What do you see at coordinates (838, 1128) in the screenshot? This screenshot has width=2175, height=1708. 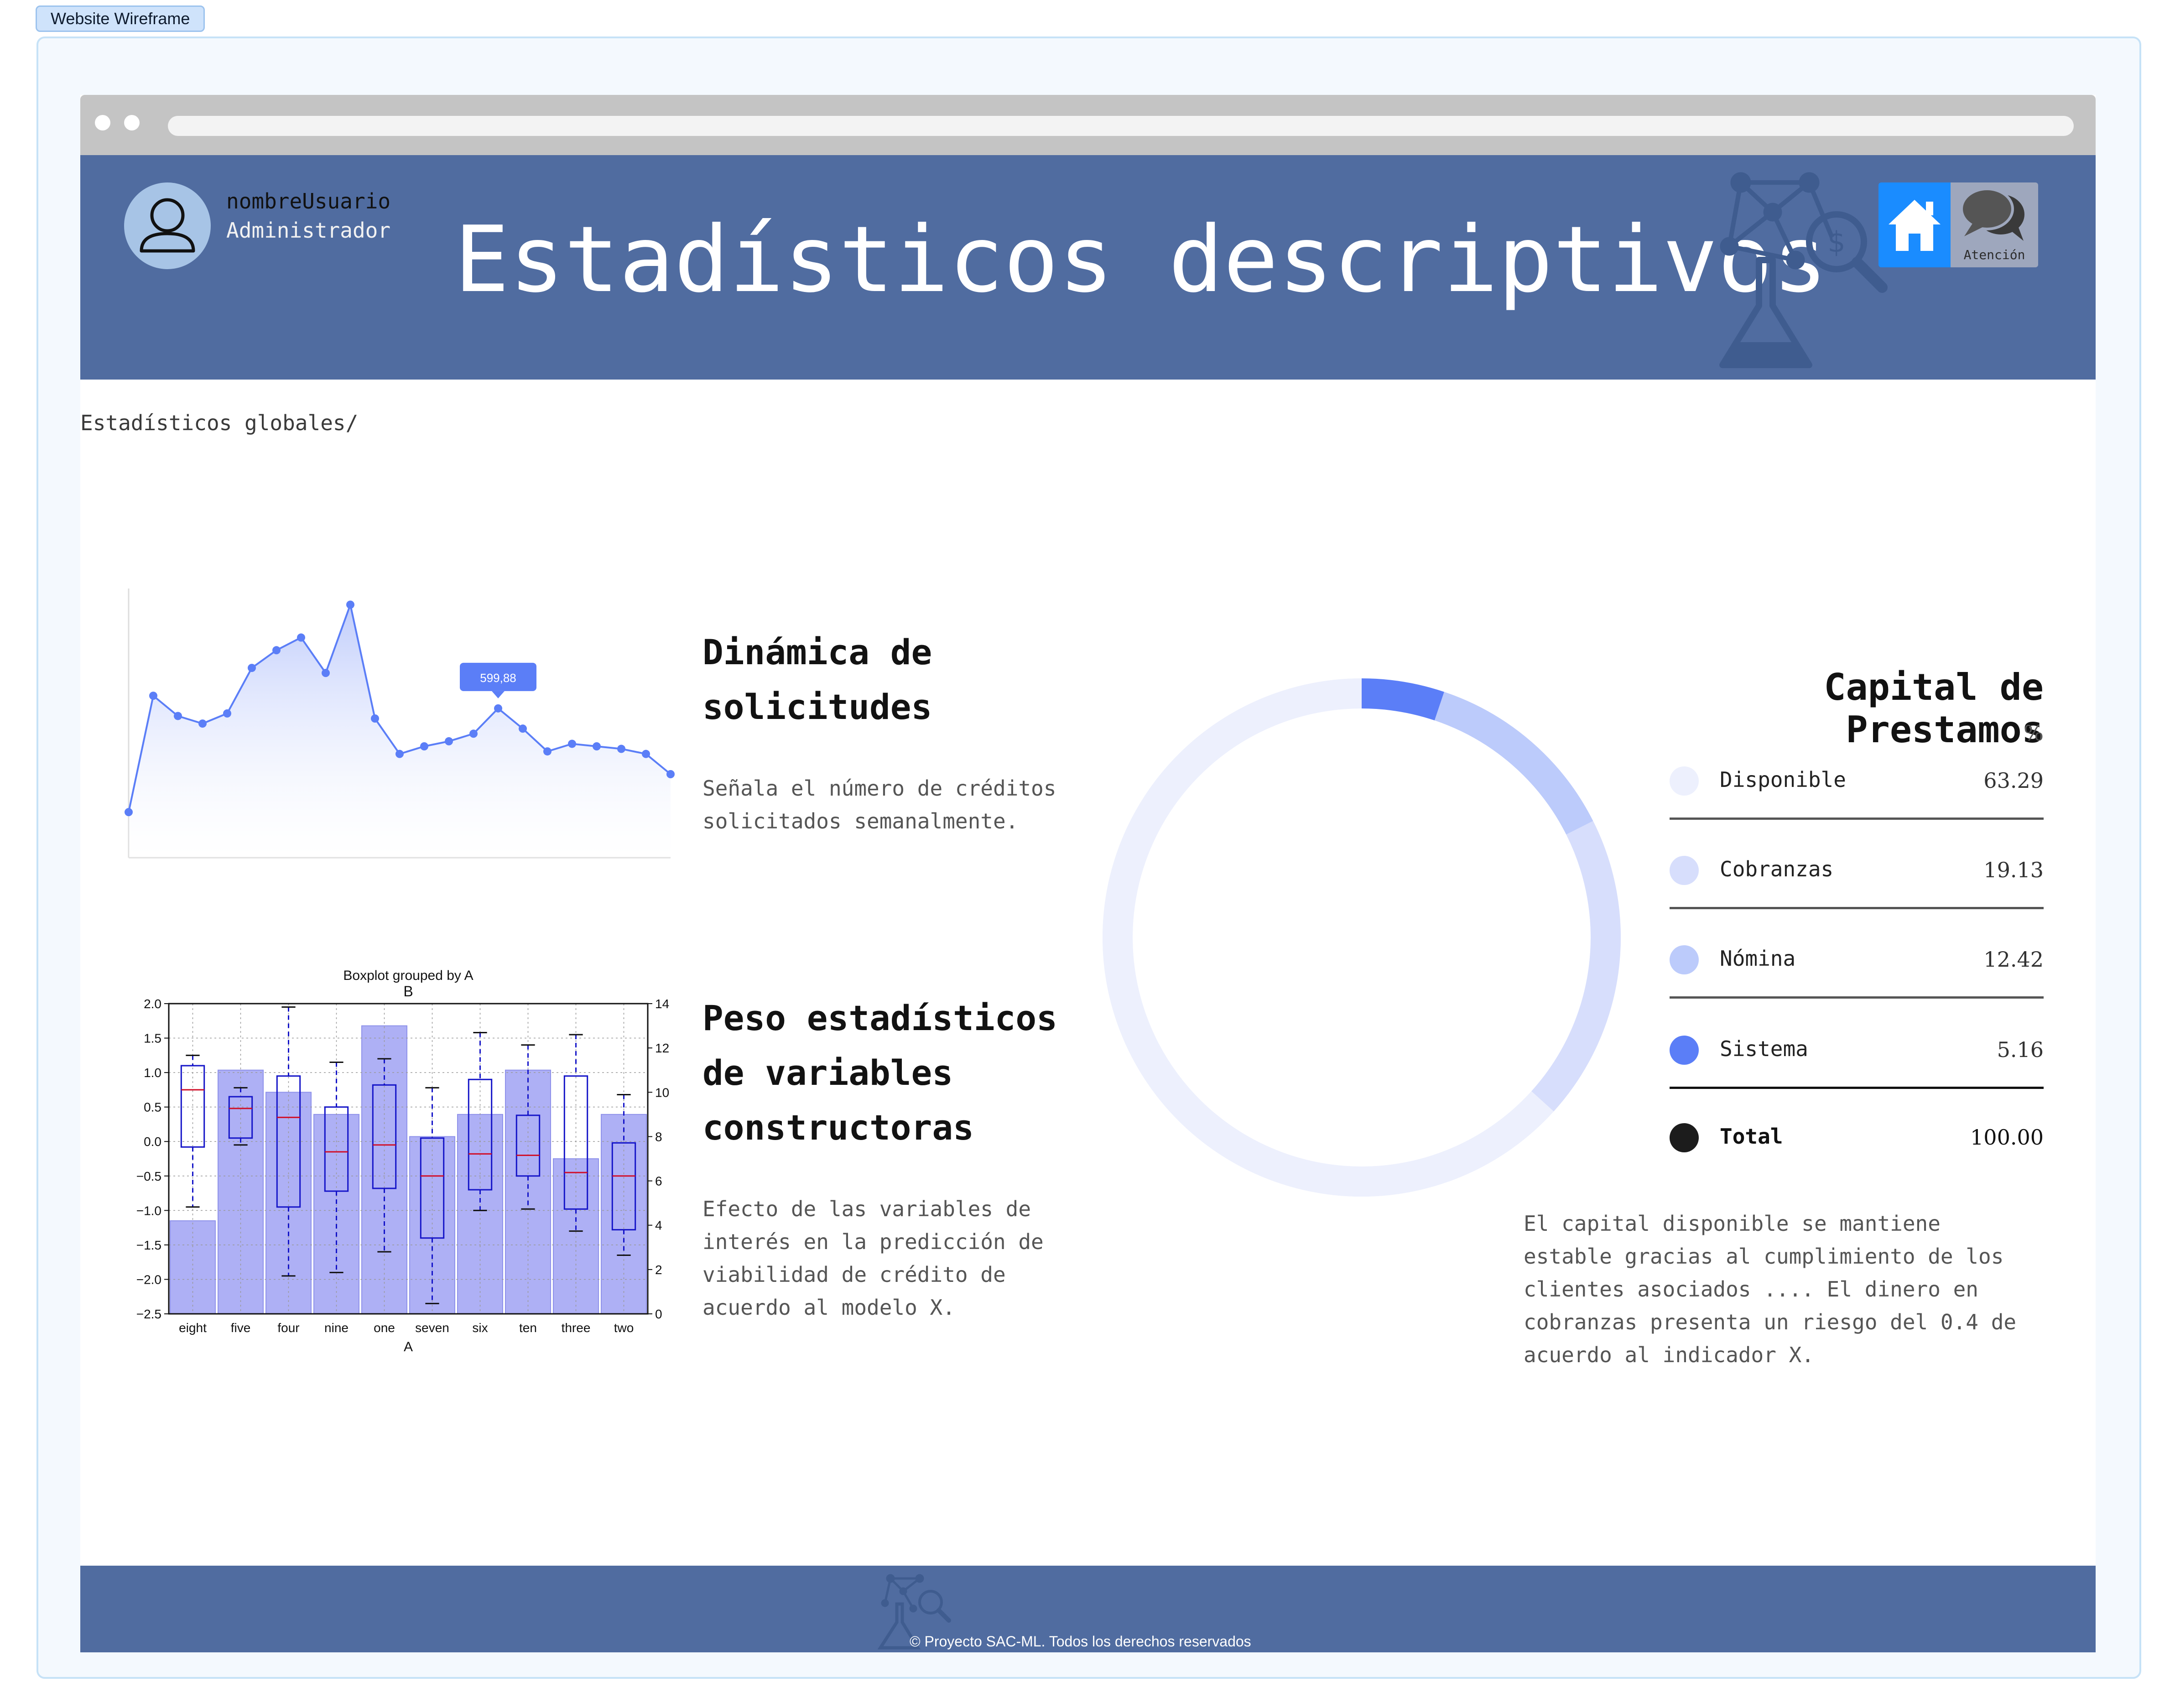 I see `section2-heading-line: constructoras` at bounding box center [838, 1128].